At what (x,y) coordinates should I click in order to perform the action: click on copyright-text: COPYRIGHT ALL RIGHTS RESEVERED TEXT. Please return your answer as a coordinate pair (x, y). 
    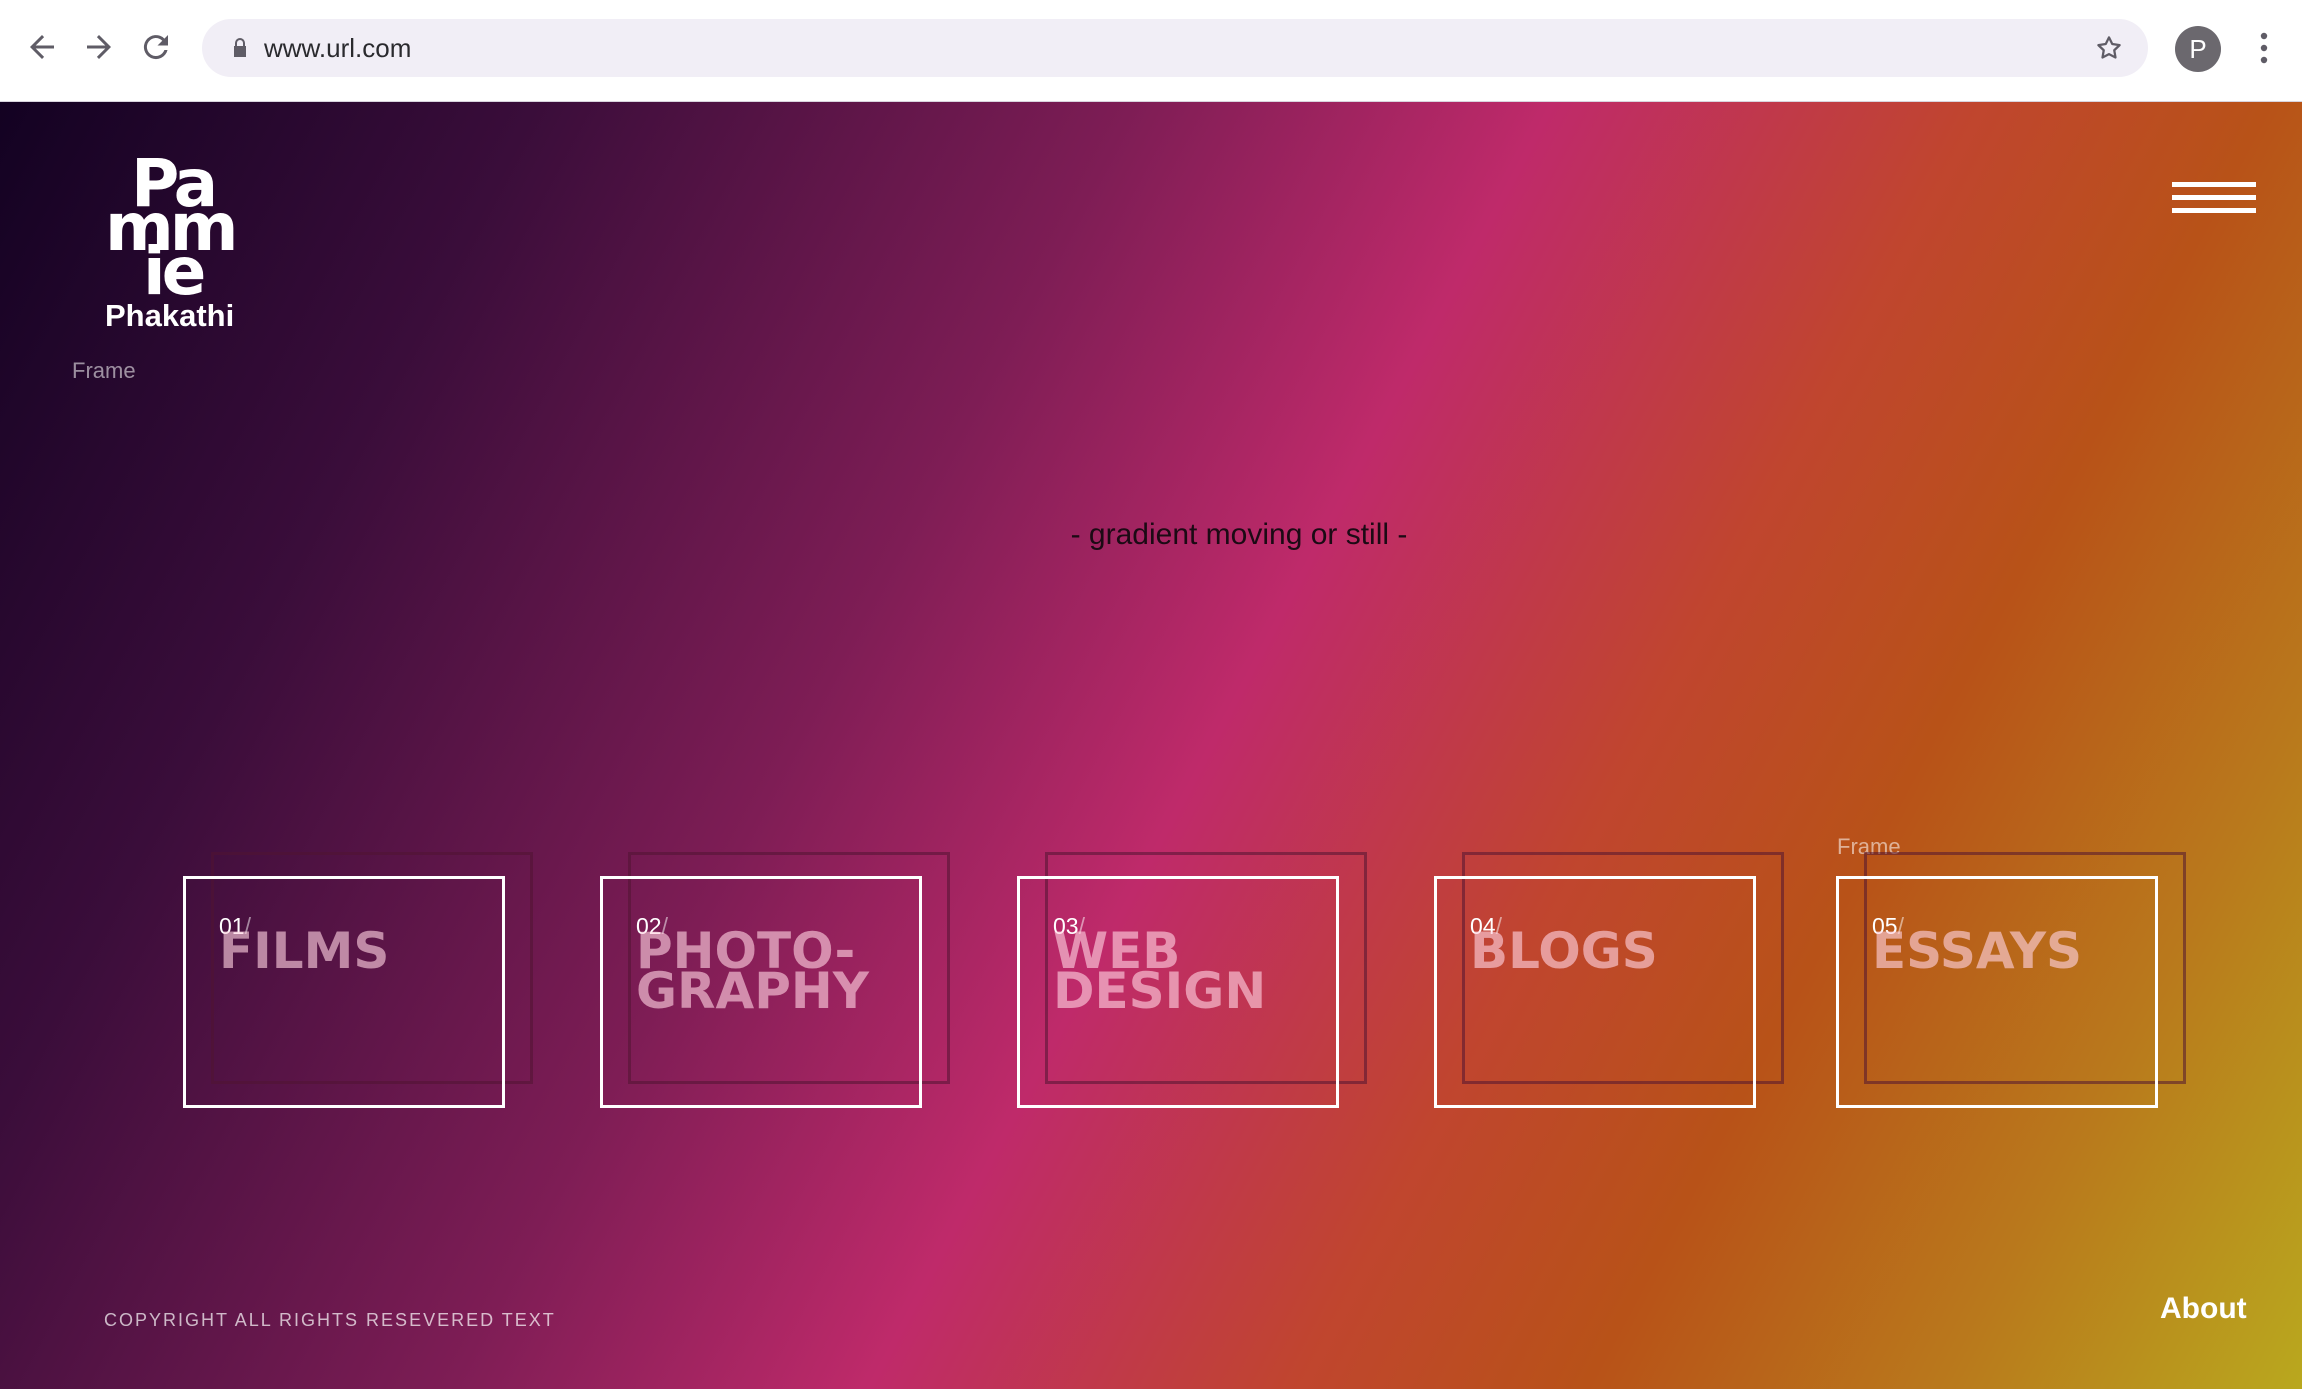
    Looking at the image, I should click on (330, 1320).